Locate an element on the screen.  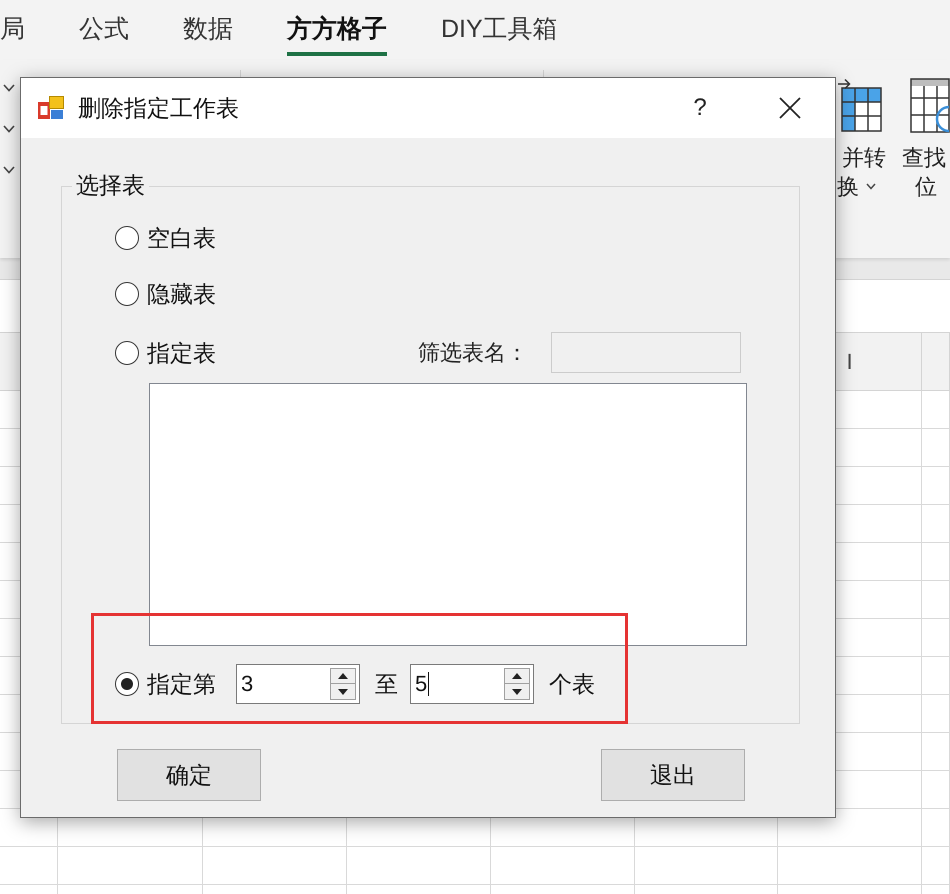
radio-label: 指定表 is located at coordinates (181, 352).